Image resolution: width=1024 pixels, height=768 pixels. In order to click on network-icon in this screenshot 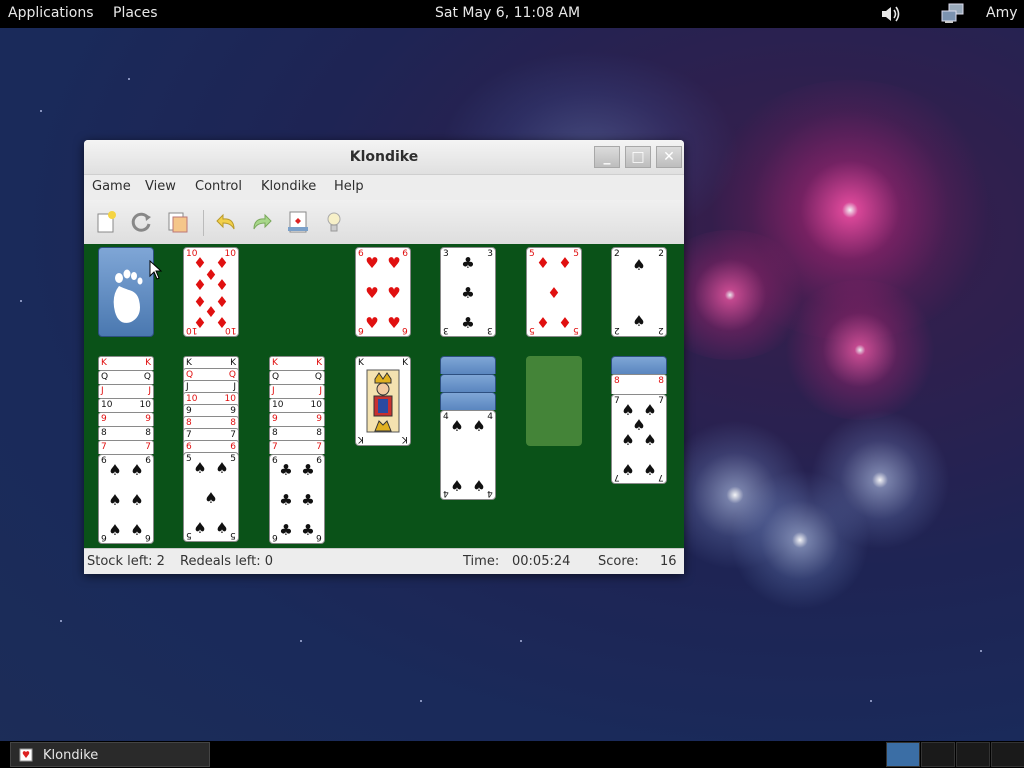, I will do `click(953, 14)`.